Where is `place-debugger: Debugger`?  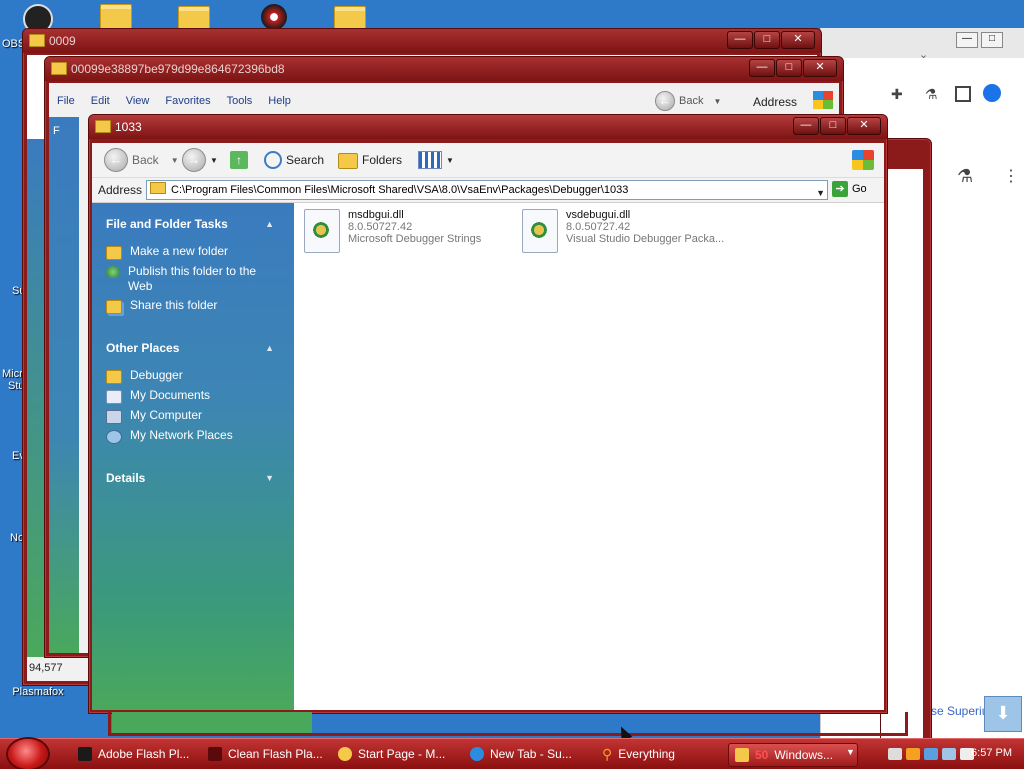
place-debugger: Debugger is located at coordinates (144, 376).